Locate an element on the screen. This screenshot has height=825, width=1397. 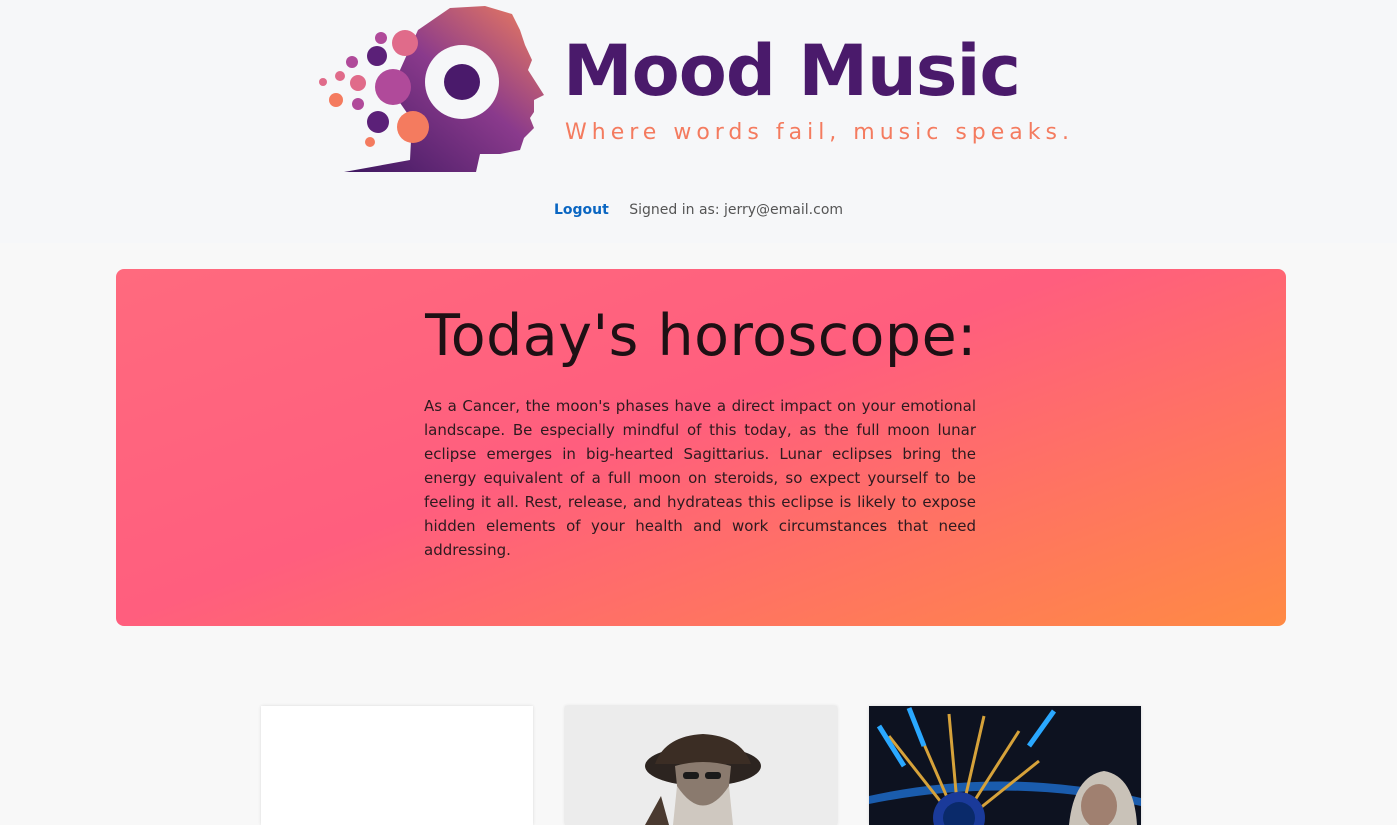
logout-link: Logout is located at coordinates (581, 210).